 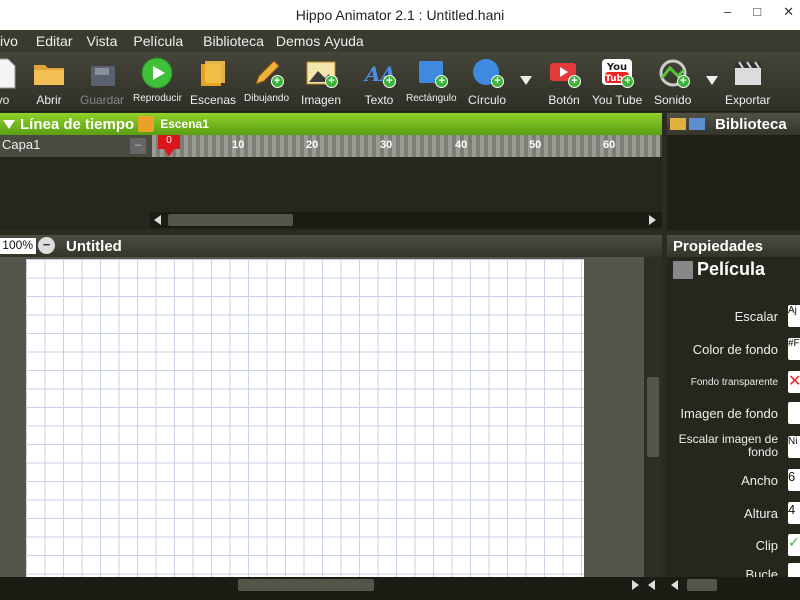 What do you see at coordinates (77, 124) in the screenshot?
I see `timeline-title: Línea de tiempo` at bounding box center [77, 124].